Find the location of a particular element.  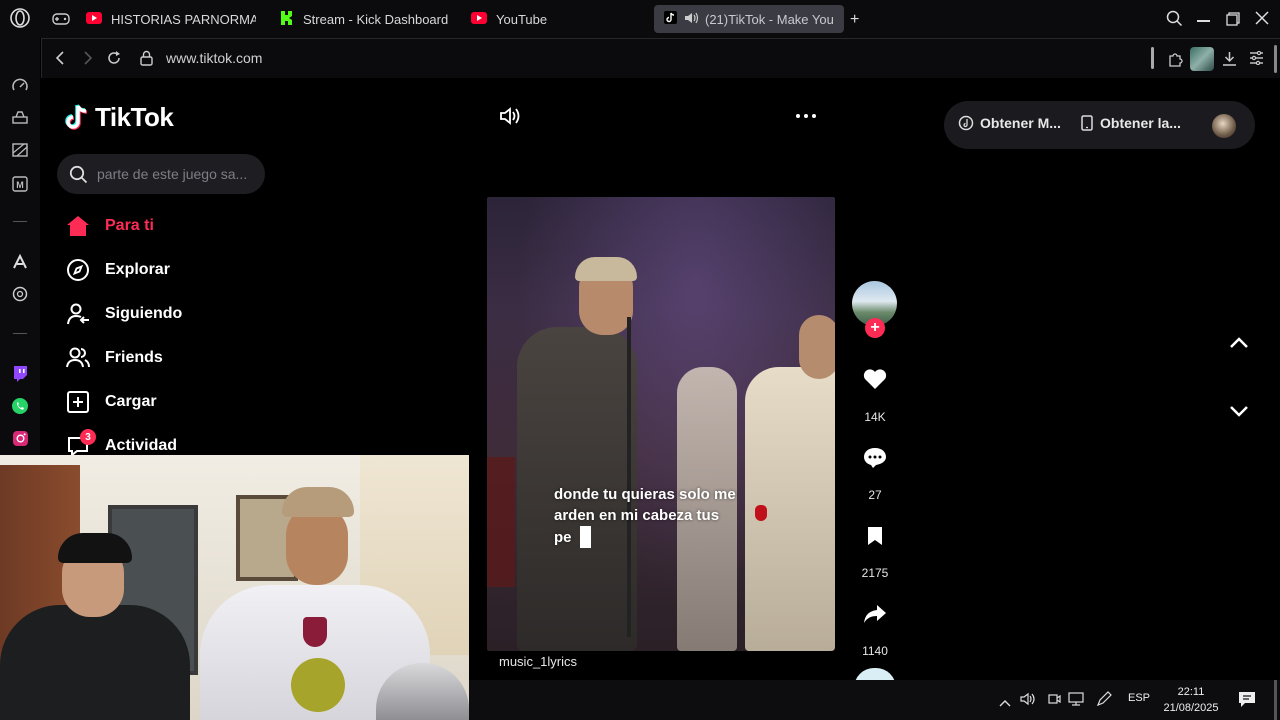

workspace-icon is located at coordinates (20, 150).